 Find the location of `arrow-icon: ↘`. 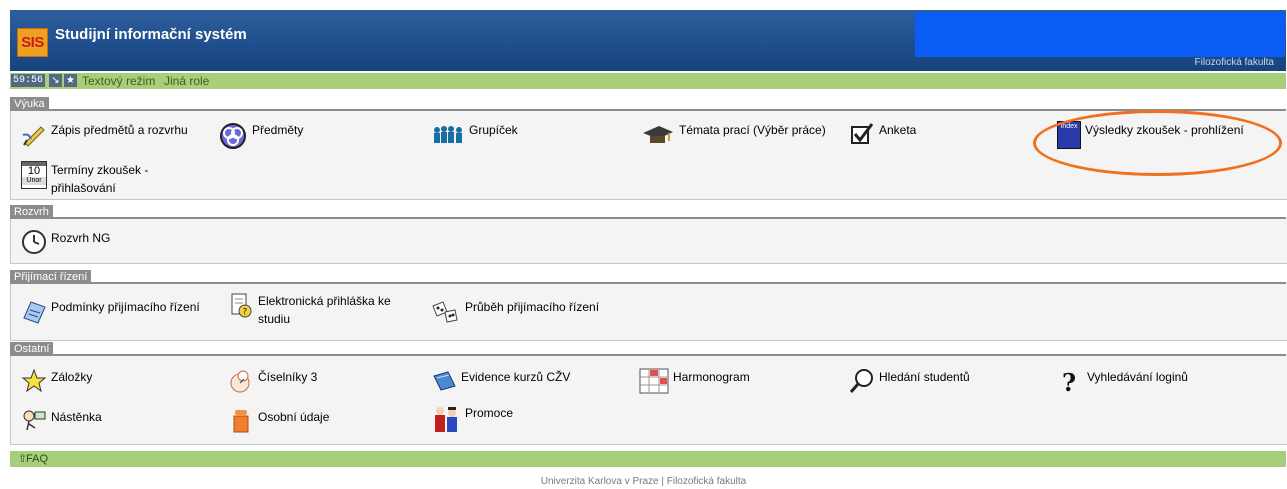

arrow-icon: ↘ is located at coordinates (55, 80).